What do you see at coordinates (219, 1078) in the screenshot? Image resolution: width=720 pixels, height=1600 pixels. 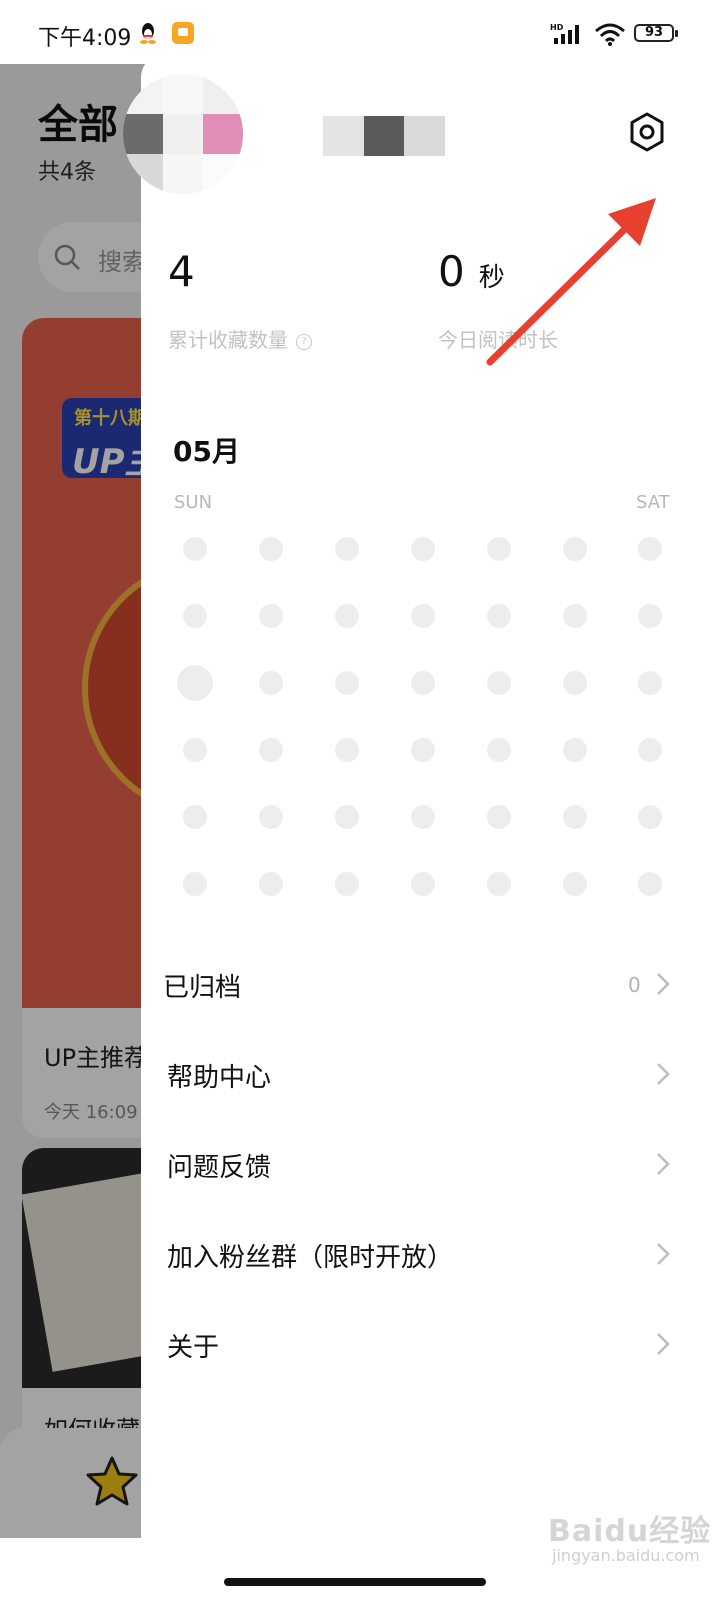 I see `menu-item-label: 帮助中心` at bounding box center [219, 1078].